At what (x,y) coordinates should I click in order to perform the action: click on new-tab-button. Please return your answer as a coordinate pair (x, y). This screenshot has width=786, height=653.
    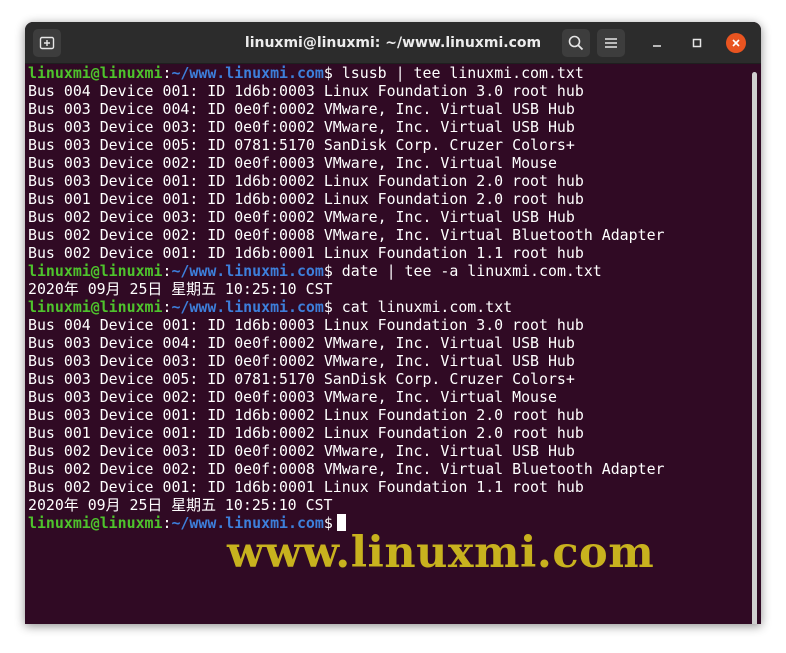
    Looking at the image, I should click on (47, 43).